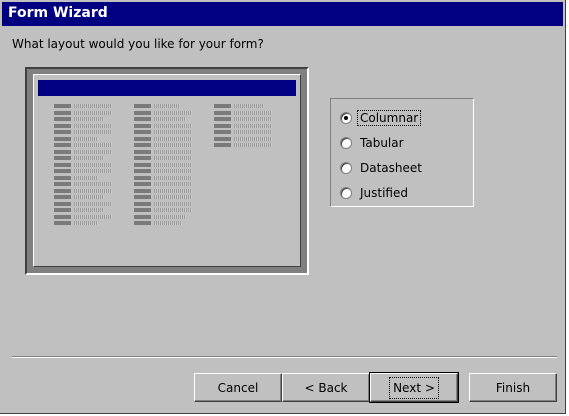  Describe the element at coordinates (346, 118) in the screenshot. I see `radio-checked-icon` at that location.